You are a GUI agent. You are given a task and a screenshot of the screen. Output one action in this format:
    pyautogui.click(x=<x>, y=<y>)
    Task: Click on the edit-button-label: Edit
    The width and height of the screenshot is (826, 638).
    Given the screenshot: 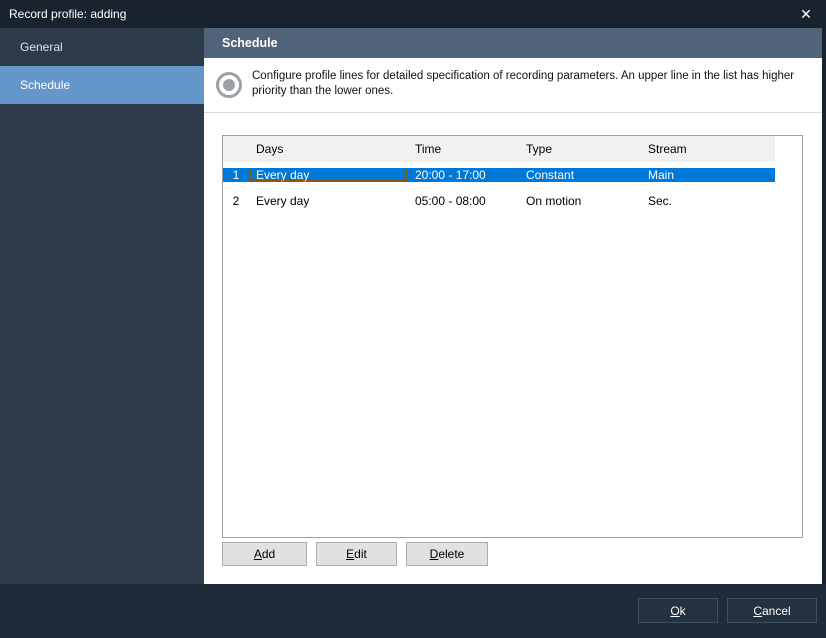 What is the action you would take?
    pyautogui.click(x=356, y=554)
    